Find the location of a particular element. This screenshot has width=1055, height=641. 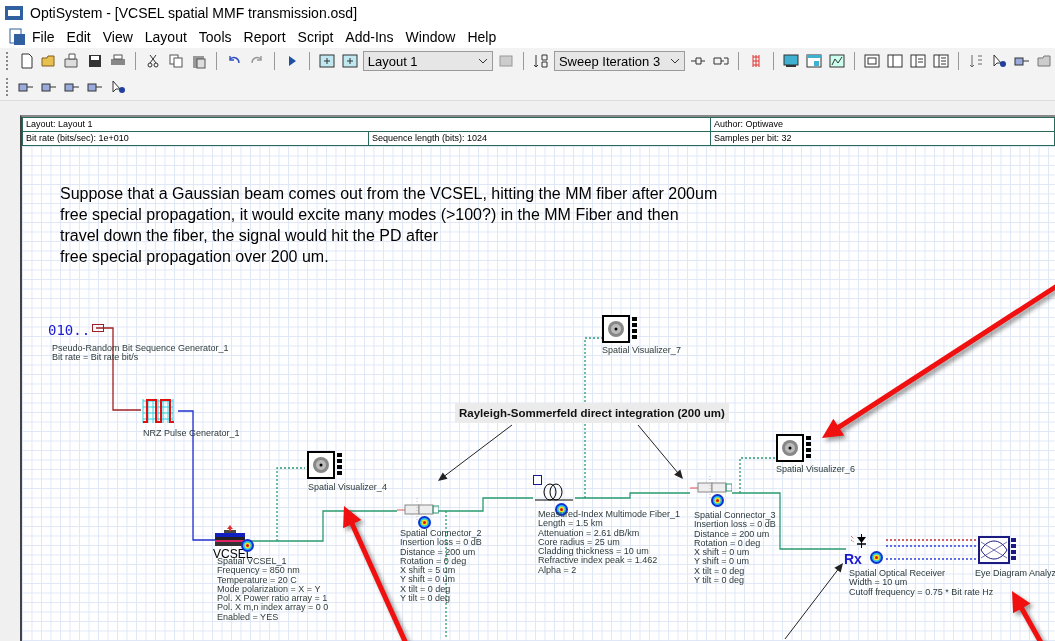

parameter-text: Pol. X m,n index array = 0 0 is located at coordinates (273, 608).